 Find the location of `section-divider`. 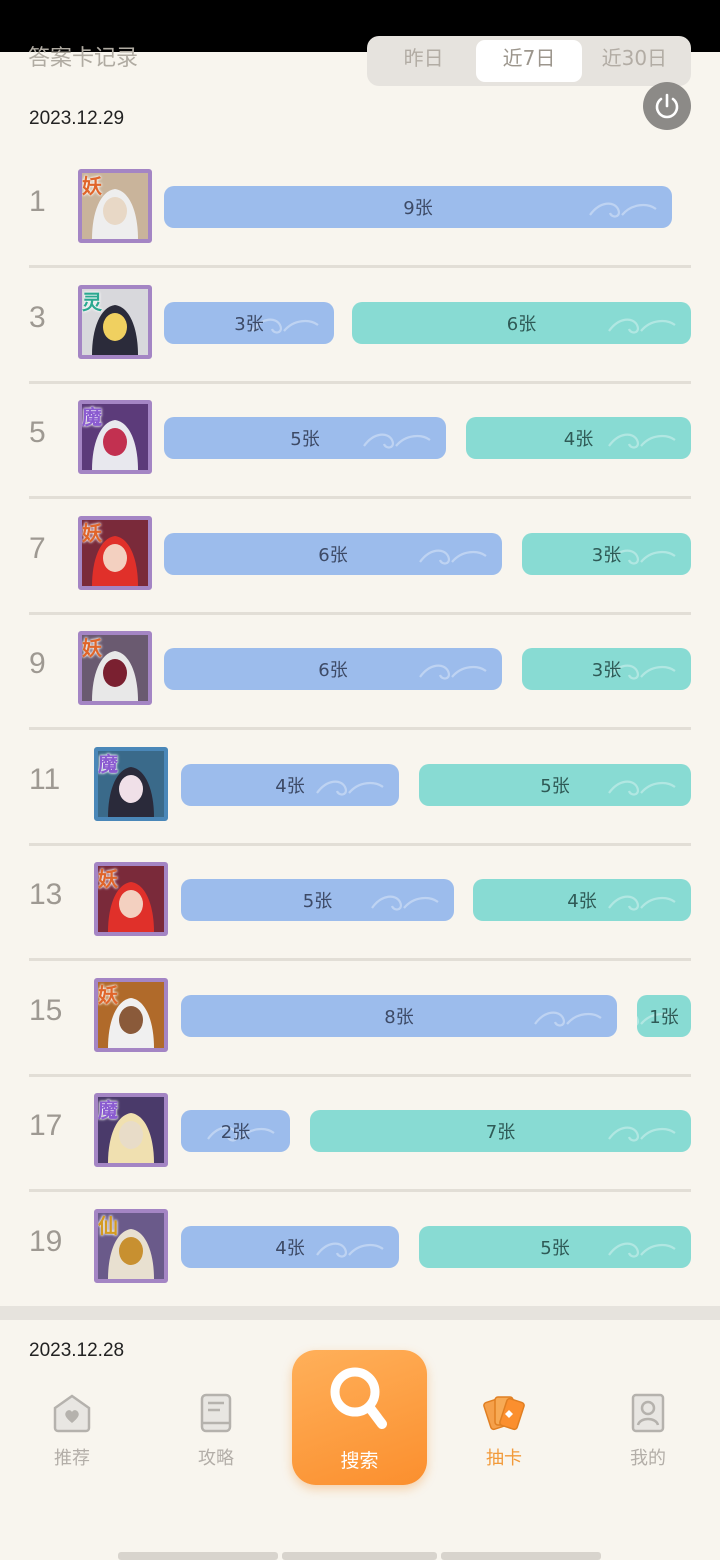

section-divider is located at coordinates (360, 1313).